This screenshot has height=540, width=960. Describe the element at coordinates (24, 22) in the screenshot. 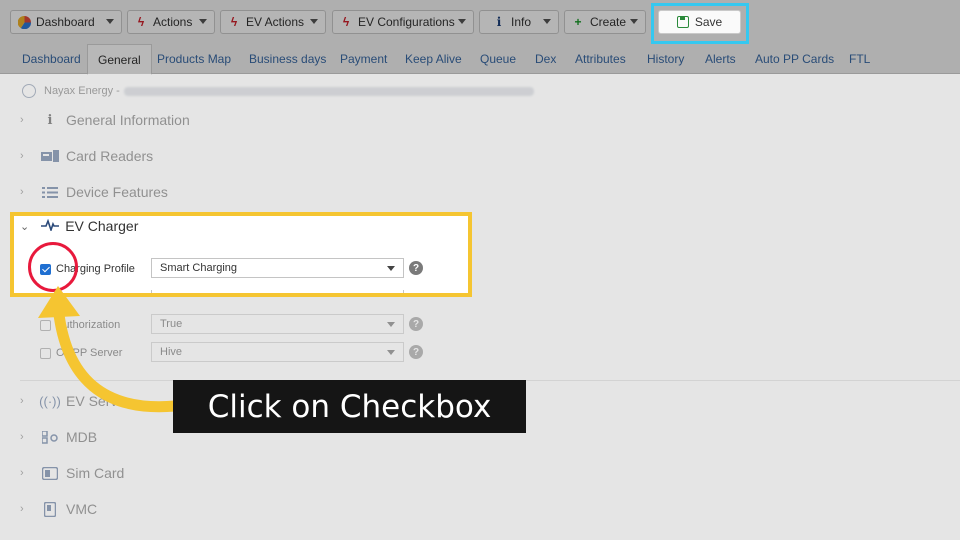

I see `pie-chart-icon` at that location.